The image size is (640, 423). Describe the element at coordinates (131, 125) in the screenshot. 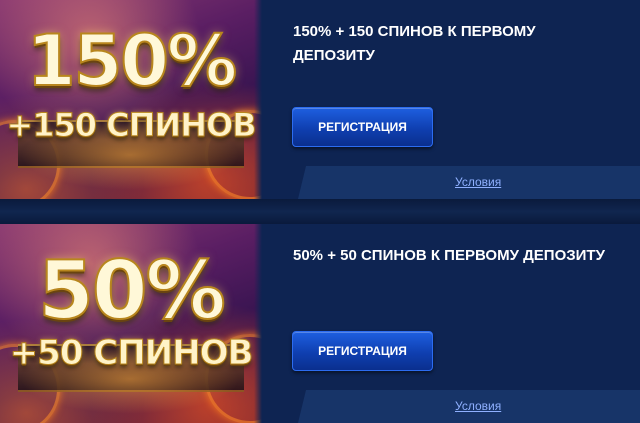

I see `banner-spins-text: +150 СПИНОВ` at that location.